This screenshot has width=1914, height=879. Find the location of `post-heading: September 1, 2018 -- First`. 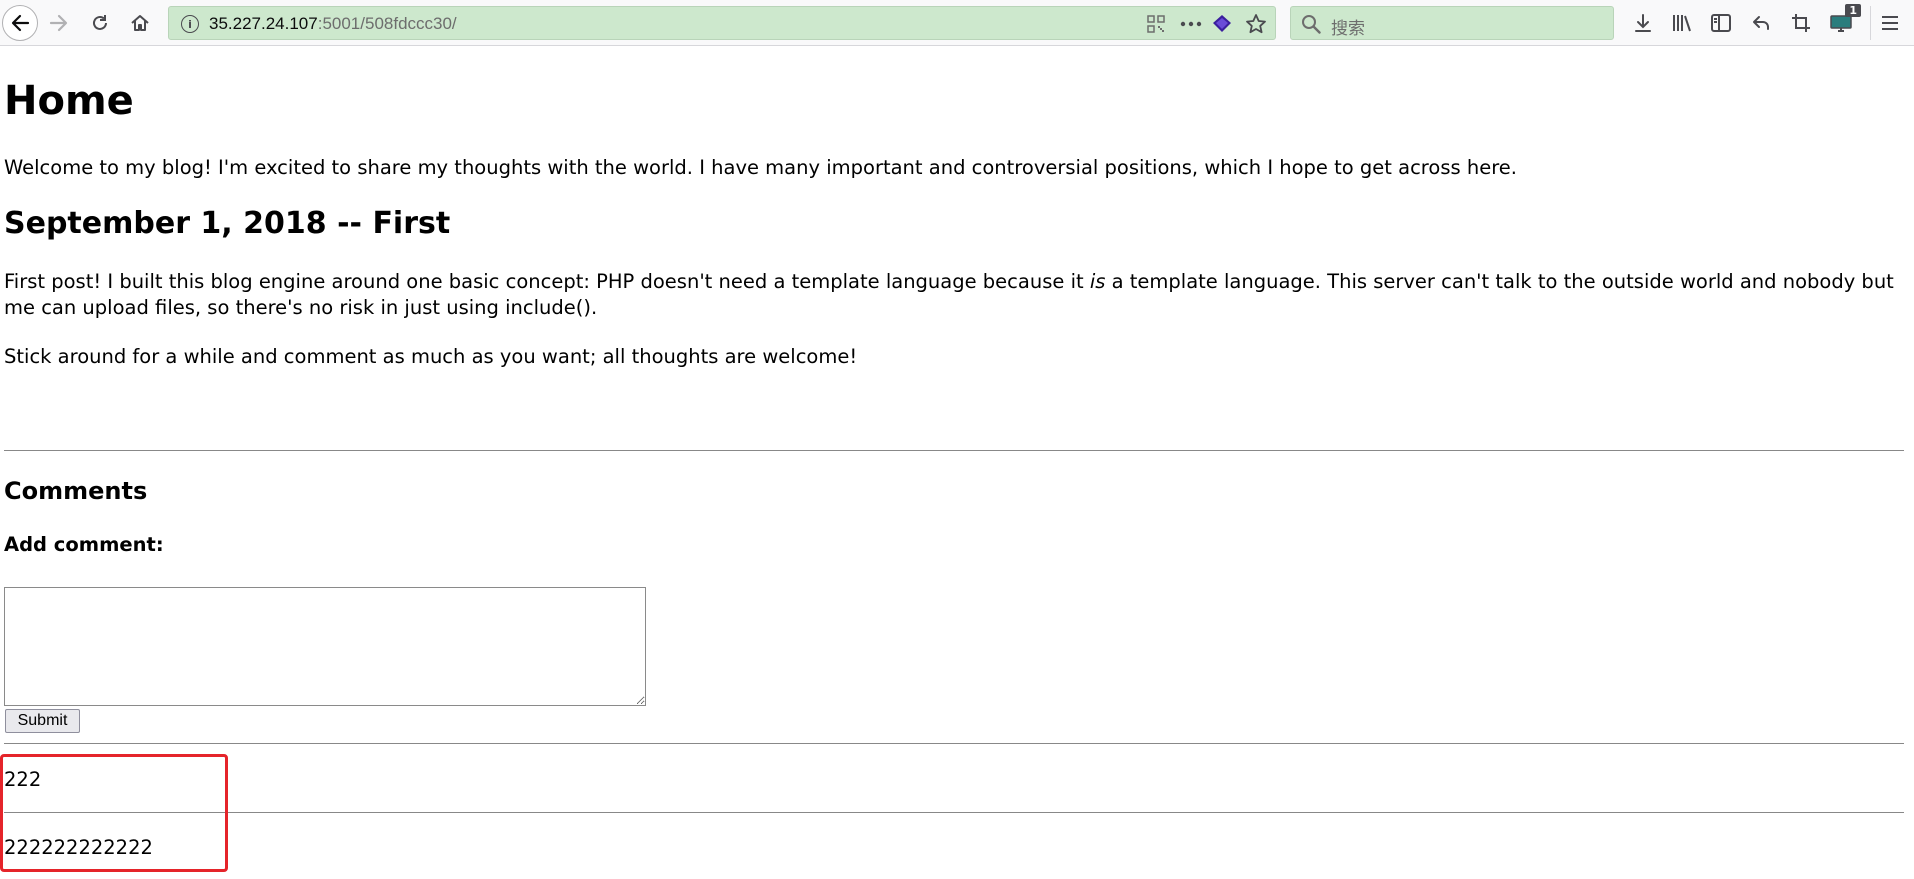

post-heading: September 1, 2018 -- First is located at coordinates (227, 223).